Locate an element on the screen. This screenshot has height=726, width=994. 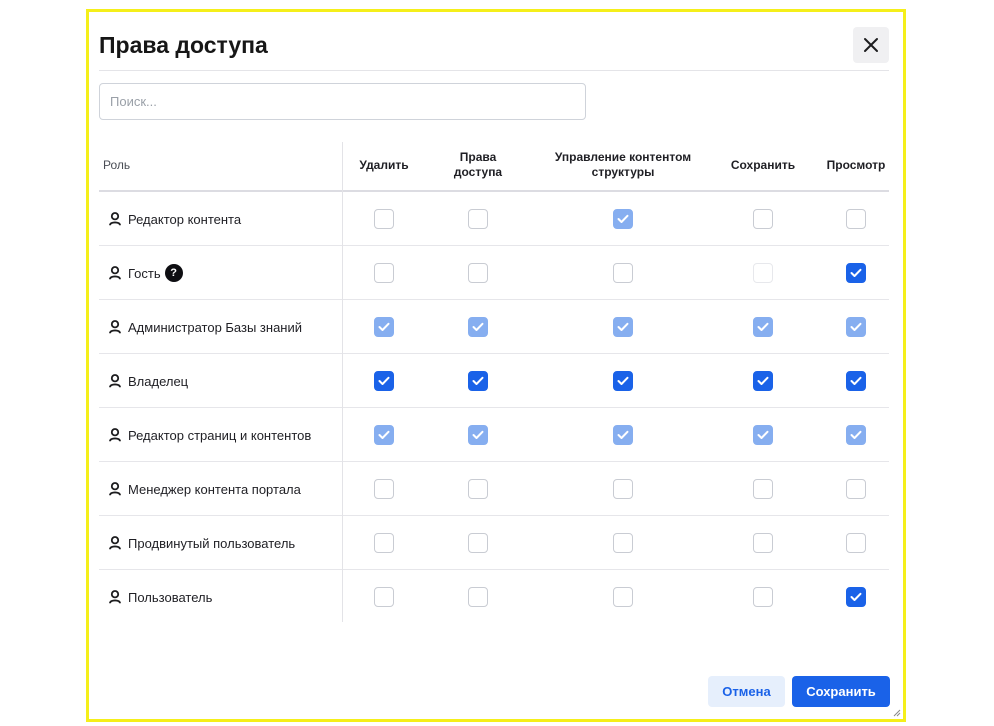
role-name: Редактор контента is located at coordinates (185, 219).